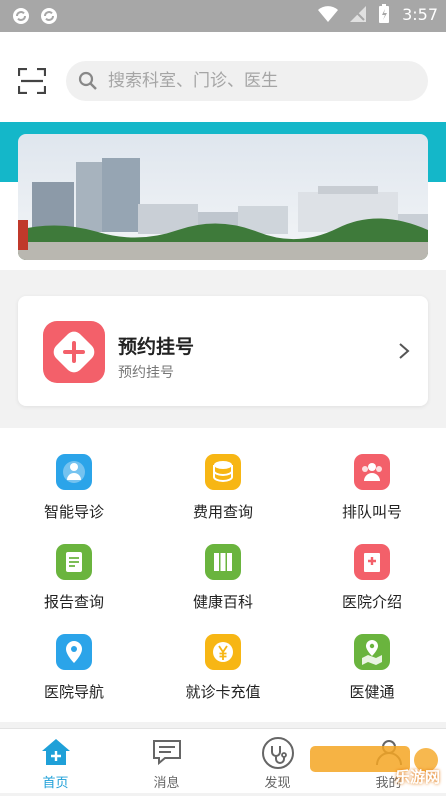 This screenshot has width=446, height=796. I want to click on service-label: 费用查询, so click(222, 512).